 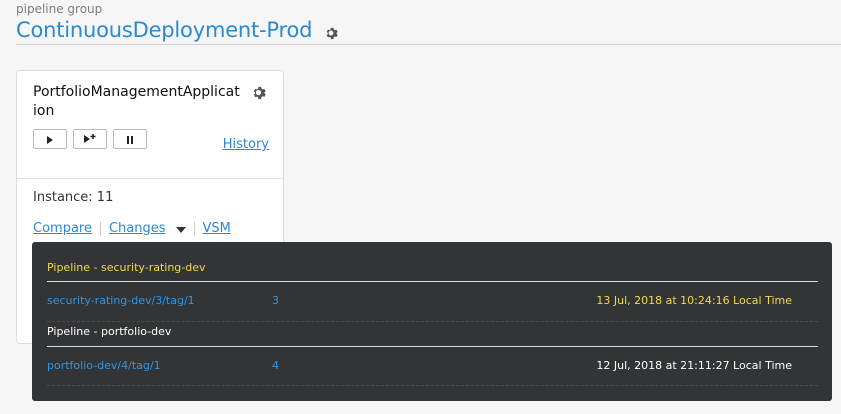 What do you see at coordinates (104, 365) in the screenshot?
I see `revision-link: portfolio-dev/4/tag/1` at bounding box center [104, 365].